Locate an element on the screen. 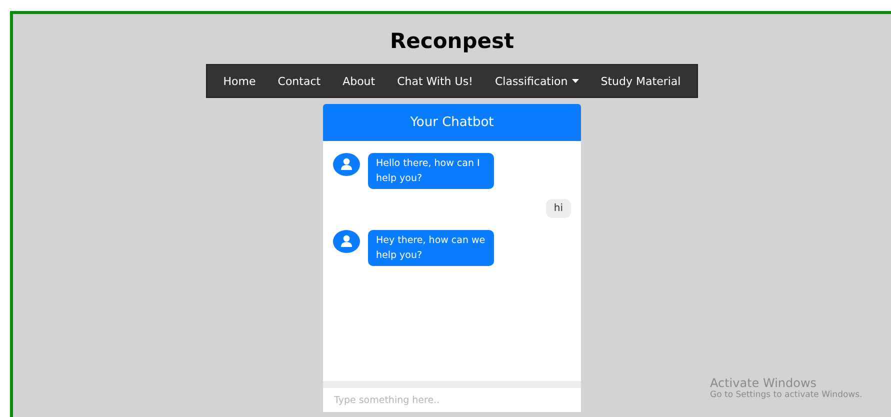 The height and width of the screenshot is (417, 891). site-title: Reconpest is located at coordinates (452, 41).